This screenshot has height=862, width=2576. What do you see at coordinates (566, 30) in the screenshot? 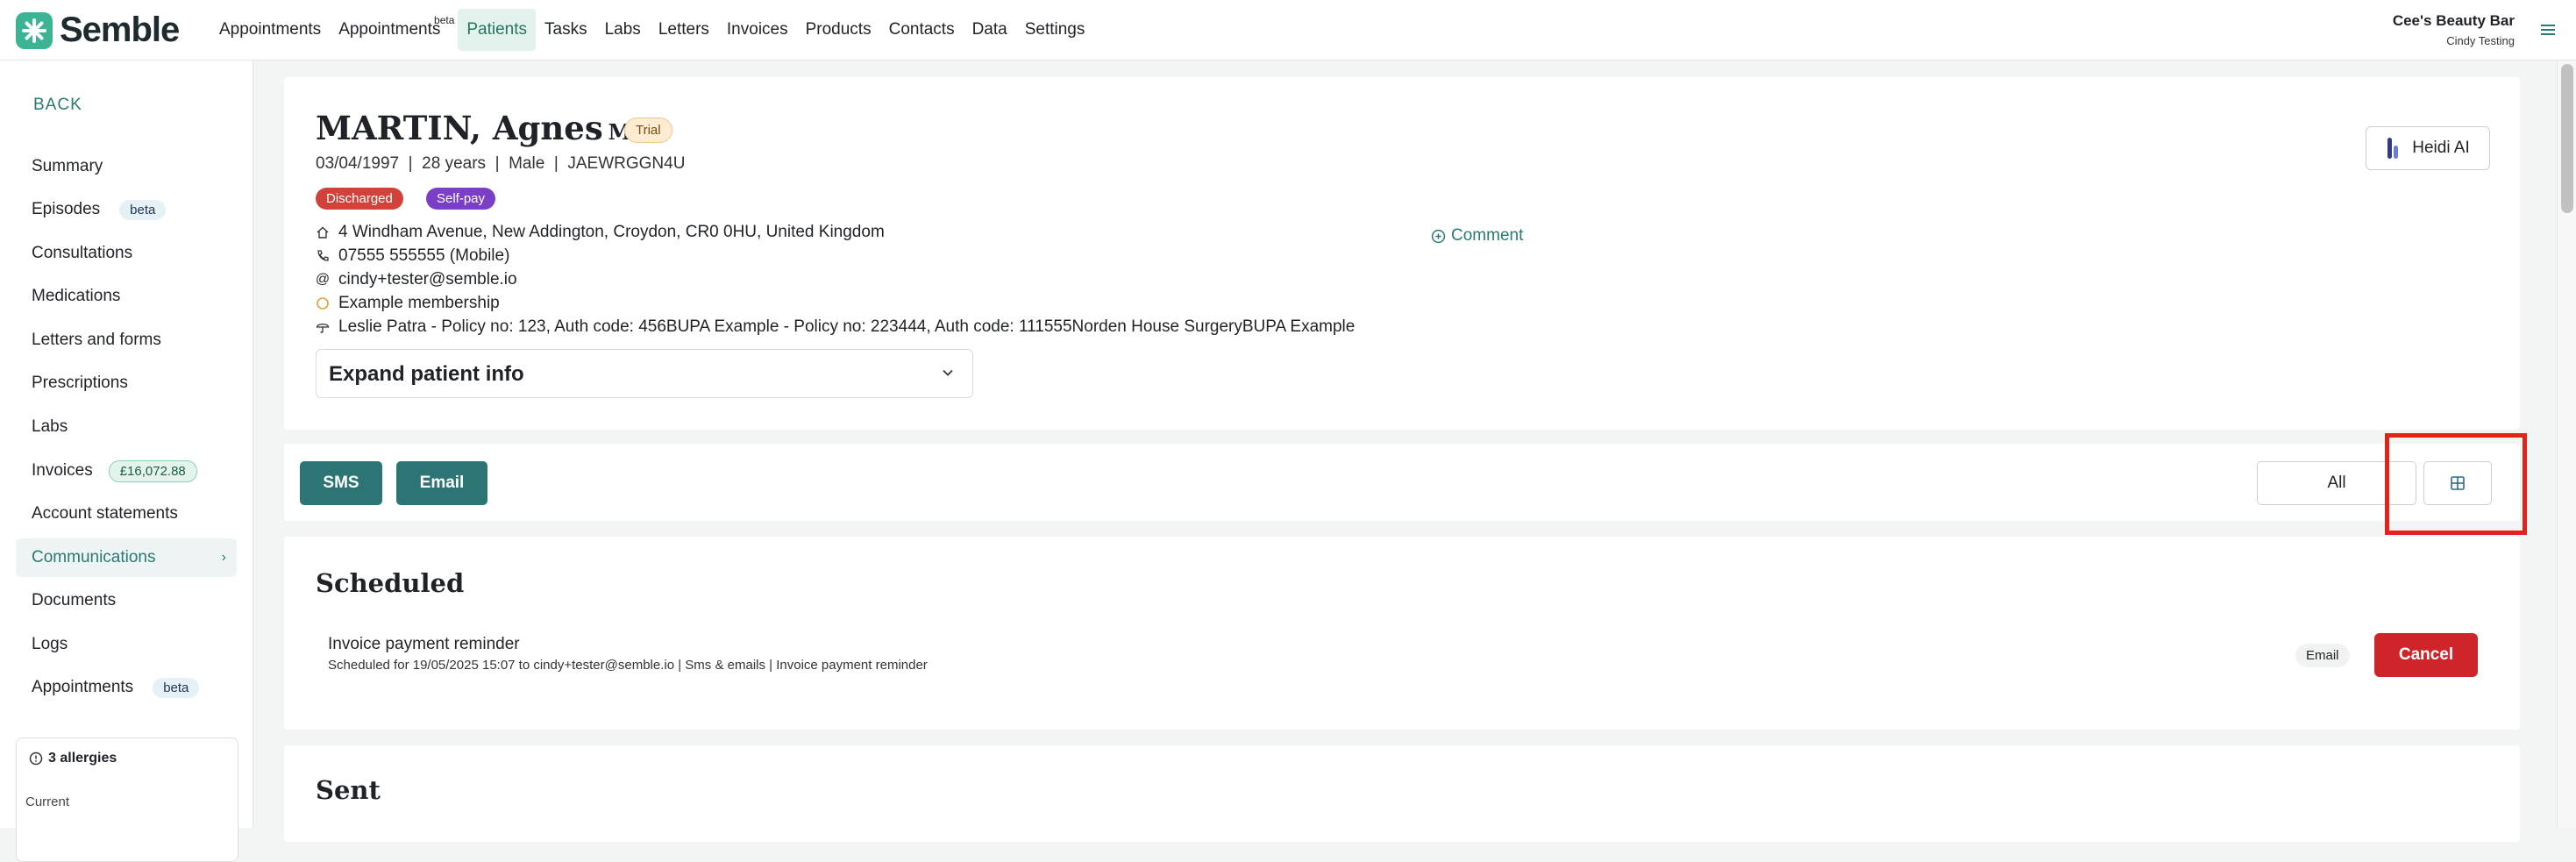
I see `nav-tasks: Tasks` at bounding box center [566, 30].